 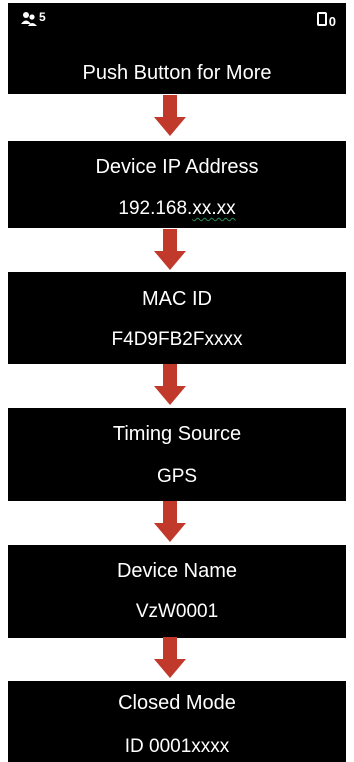 I want to click on screen-title: Device Name, so click(x=177, y=571).